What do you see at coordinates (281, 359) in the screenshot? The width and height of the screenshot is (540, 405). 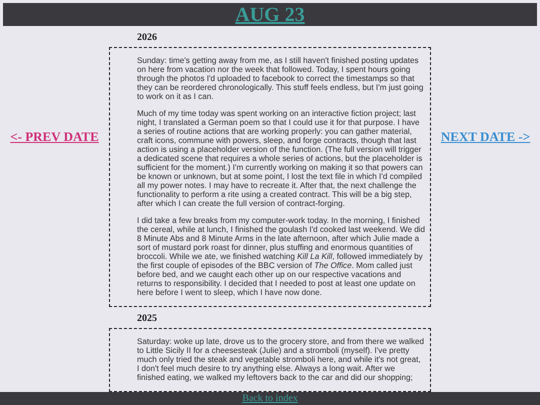 I see `entry-paragraph: Saturday: woke up late, drove us to the grocery store, and from there we walked to Little Sicily II for a cheesesteak (Julie) and a stromboli (myself). I've pretty much only tried the steak and vegetable stromboli here, and while it's not great, I don't feel much desire to try anything else. Always a long wait. After we finished eating, we walked my leftovers back to the car and did our shopping;` at bounding box center [281, 359].